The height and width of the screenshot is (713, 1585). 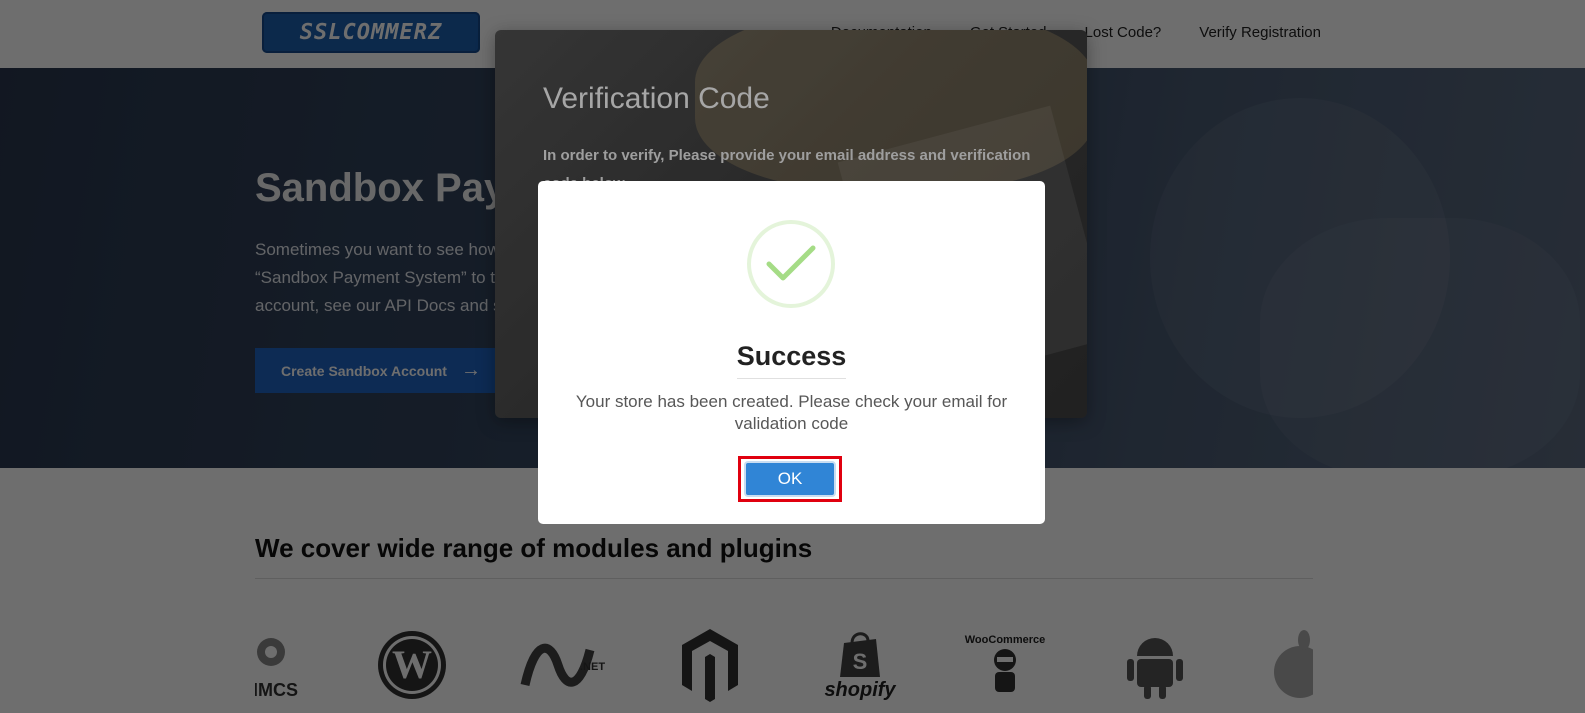 I want to click on ok-button-highlight: OK, so click(x=790, y=479).